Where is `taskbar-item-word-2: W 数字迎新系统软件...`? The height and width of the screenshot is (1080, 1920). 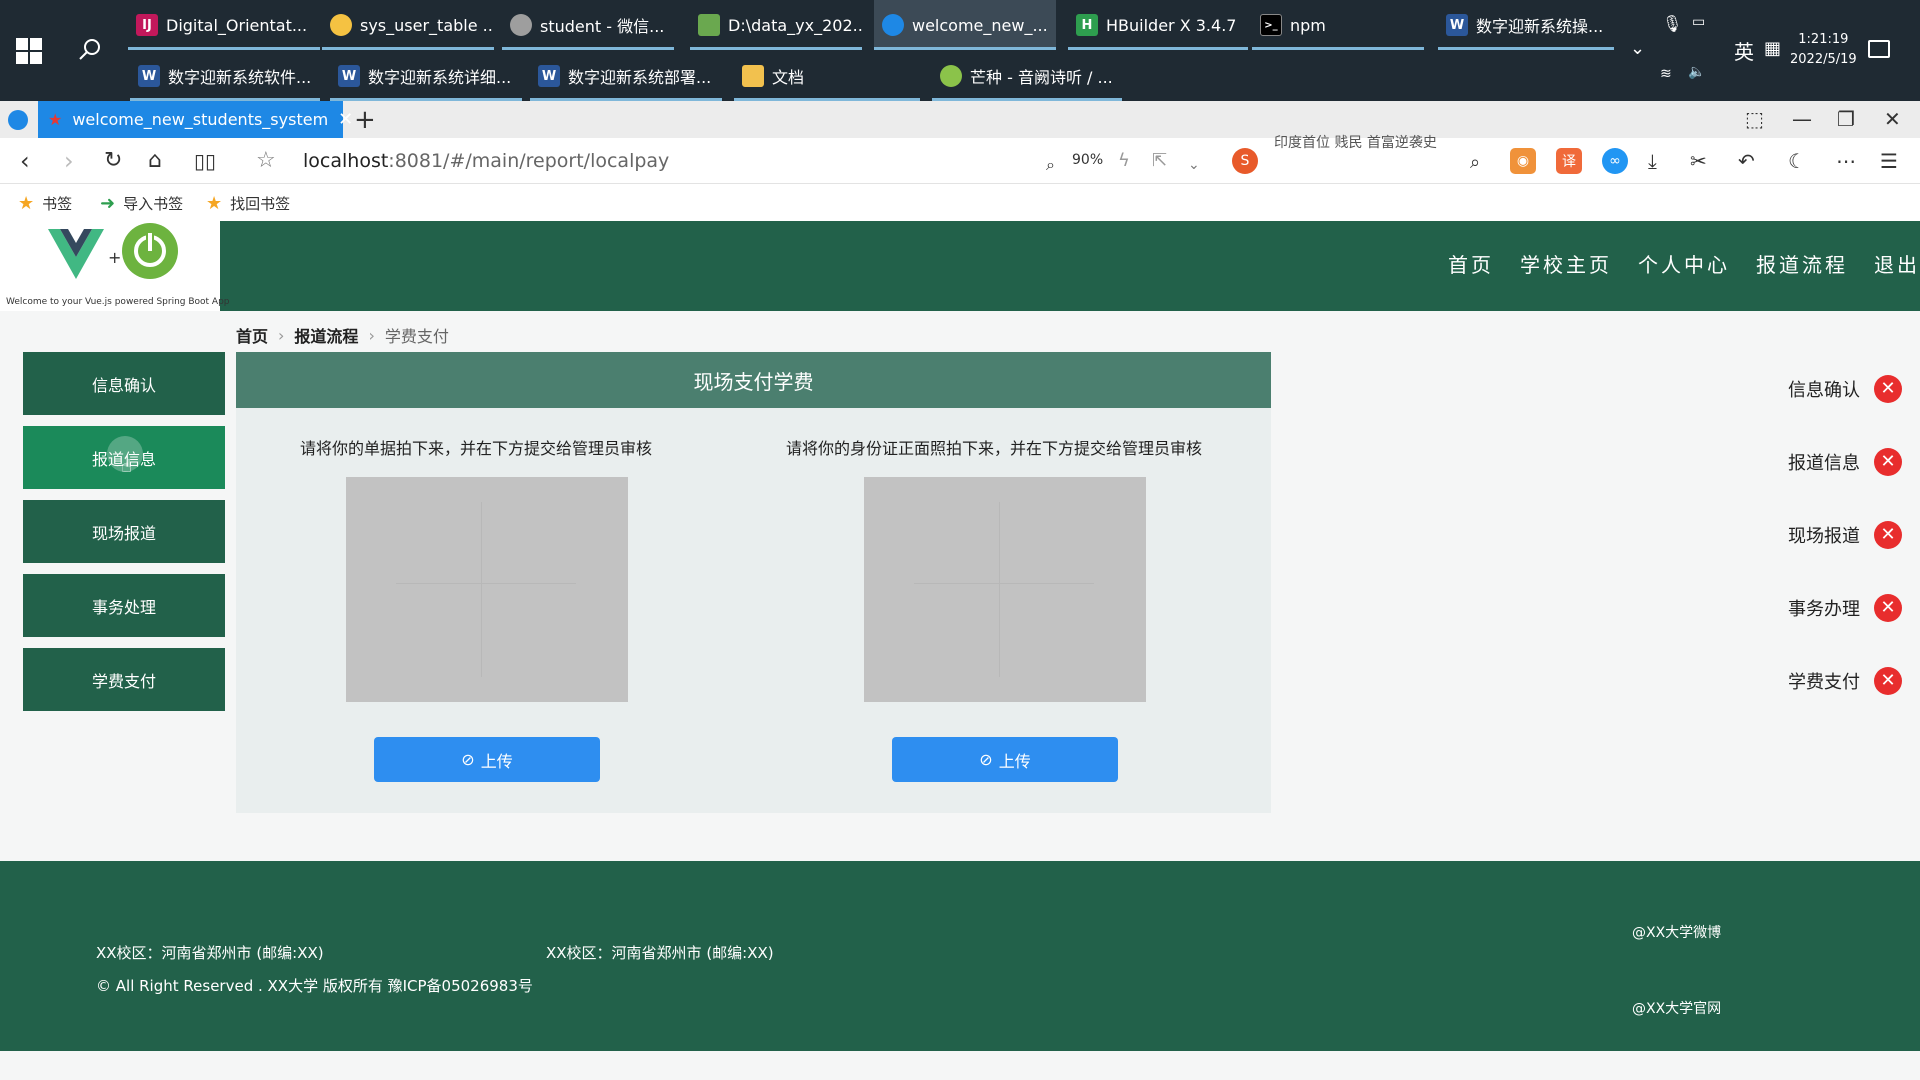
taskbar-item-word-2: W 数字迎新系统软件... is located at coordinates (225, 76).